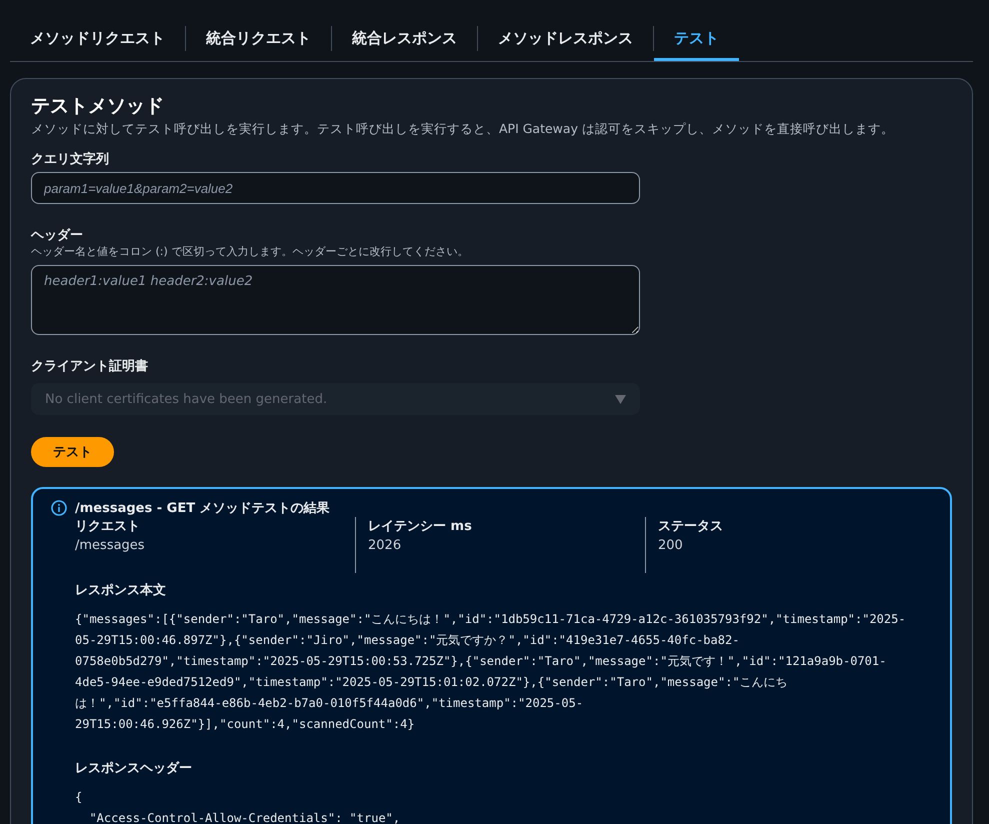 The height and width of the screenshot is (824, 989). Describe the element at coordinates (57, 235) in the screenshot. I see `field-label: ヘッダー` at that location.